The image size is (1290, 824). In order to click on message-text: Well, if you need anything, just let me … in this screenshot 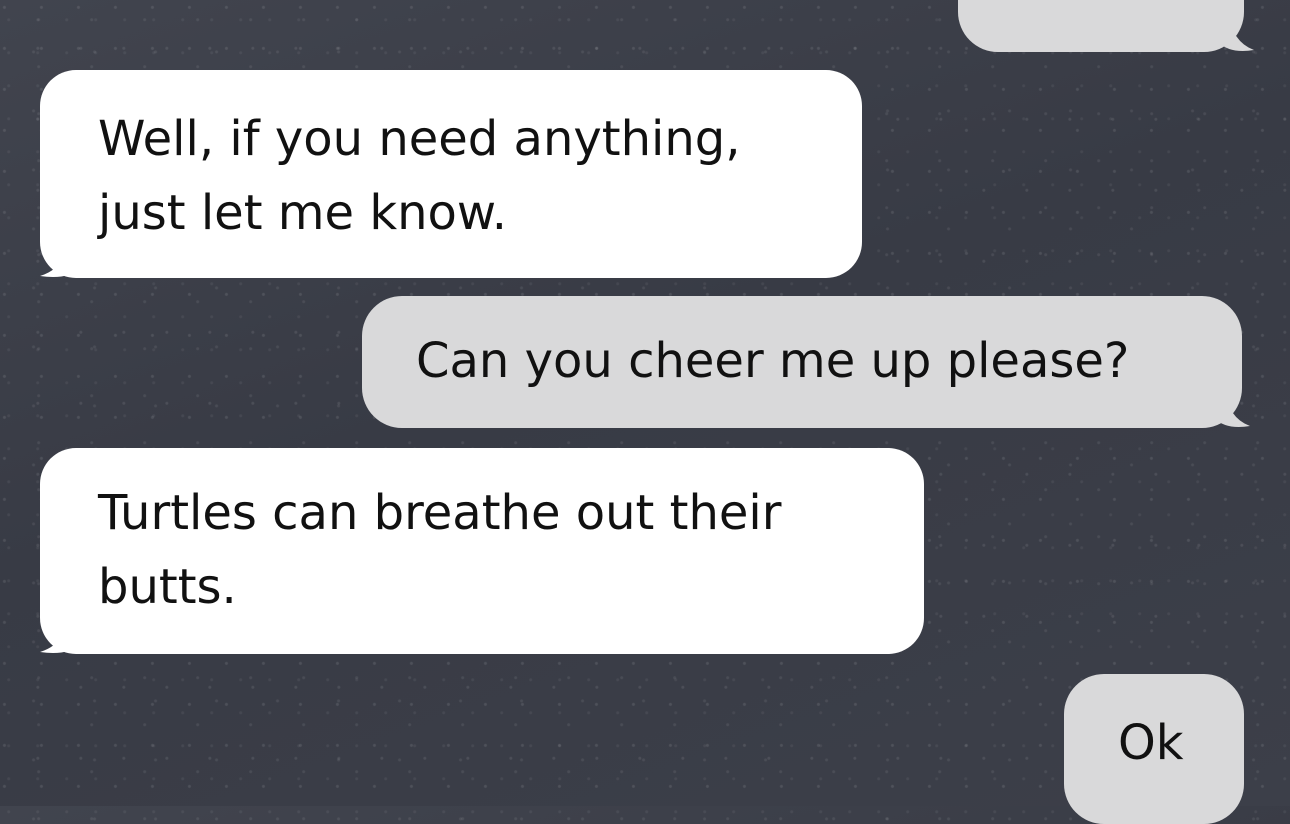, I will do `click(419, 176)`.